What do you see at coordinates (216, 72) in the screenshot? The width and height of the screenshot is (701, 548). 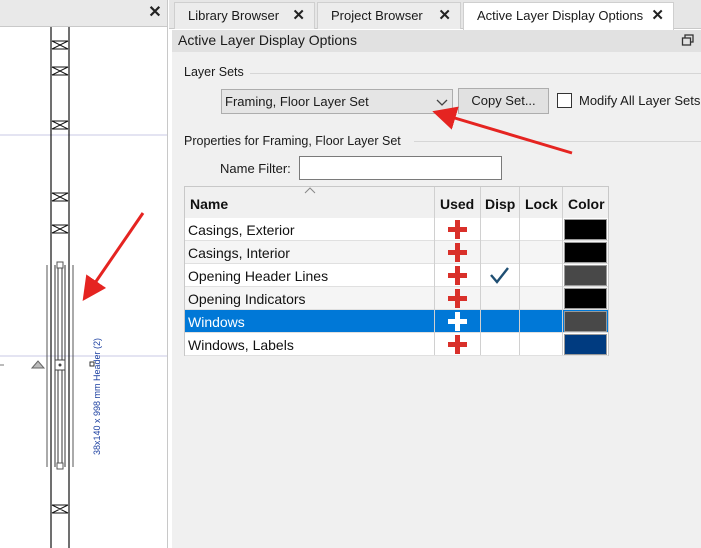 I see `layer-sets-group-label: Layer Sets` at bounding box center [216, 72].